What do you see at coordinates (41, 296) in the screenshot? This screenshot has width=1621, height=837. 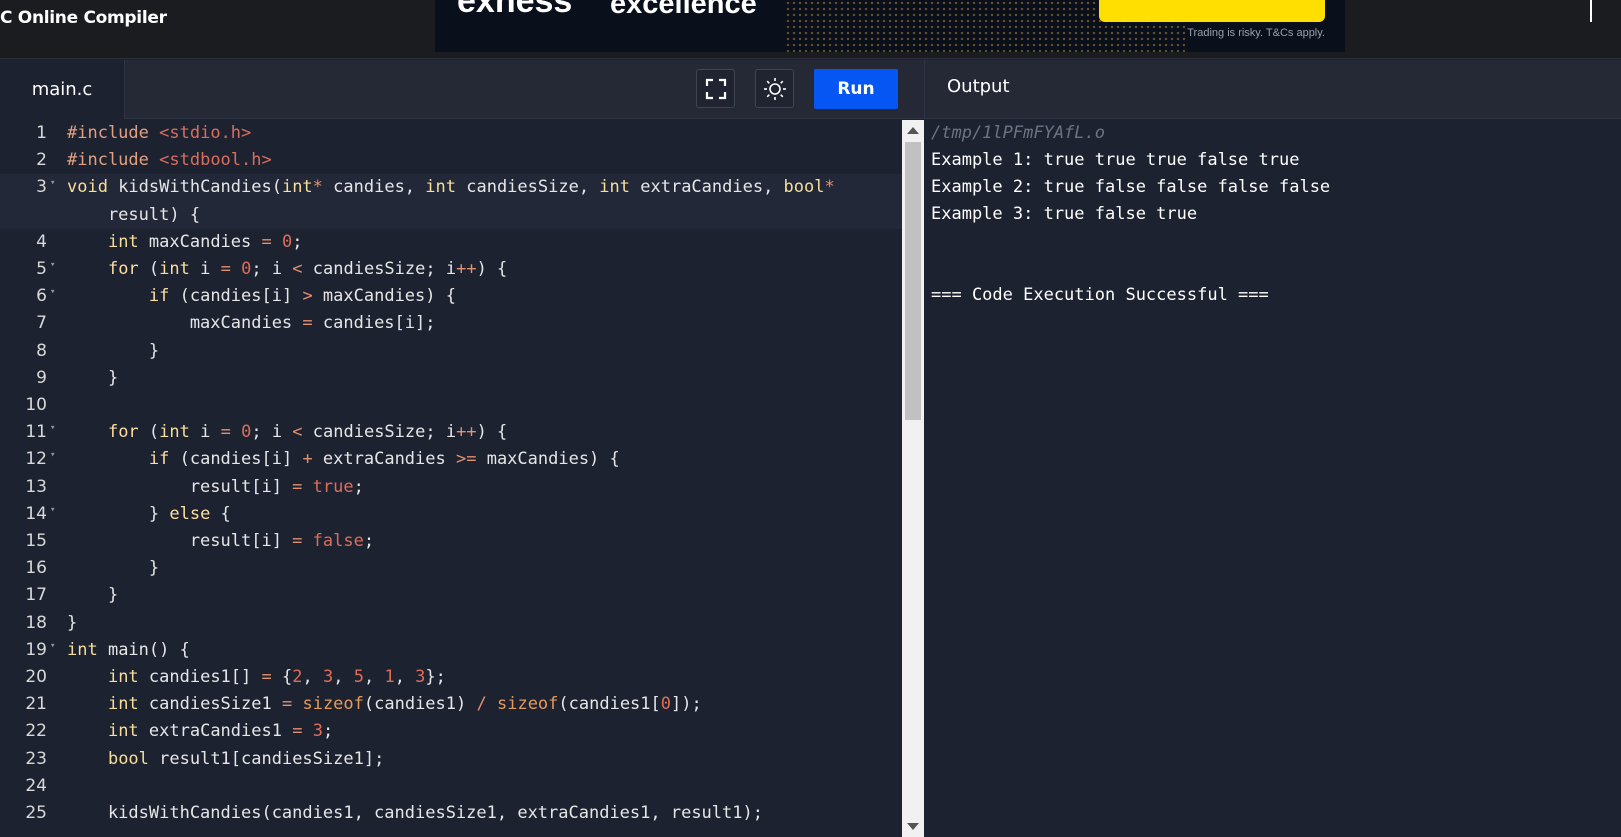 I see `line-number: 6` at bounding box center [41, 296].